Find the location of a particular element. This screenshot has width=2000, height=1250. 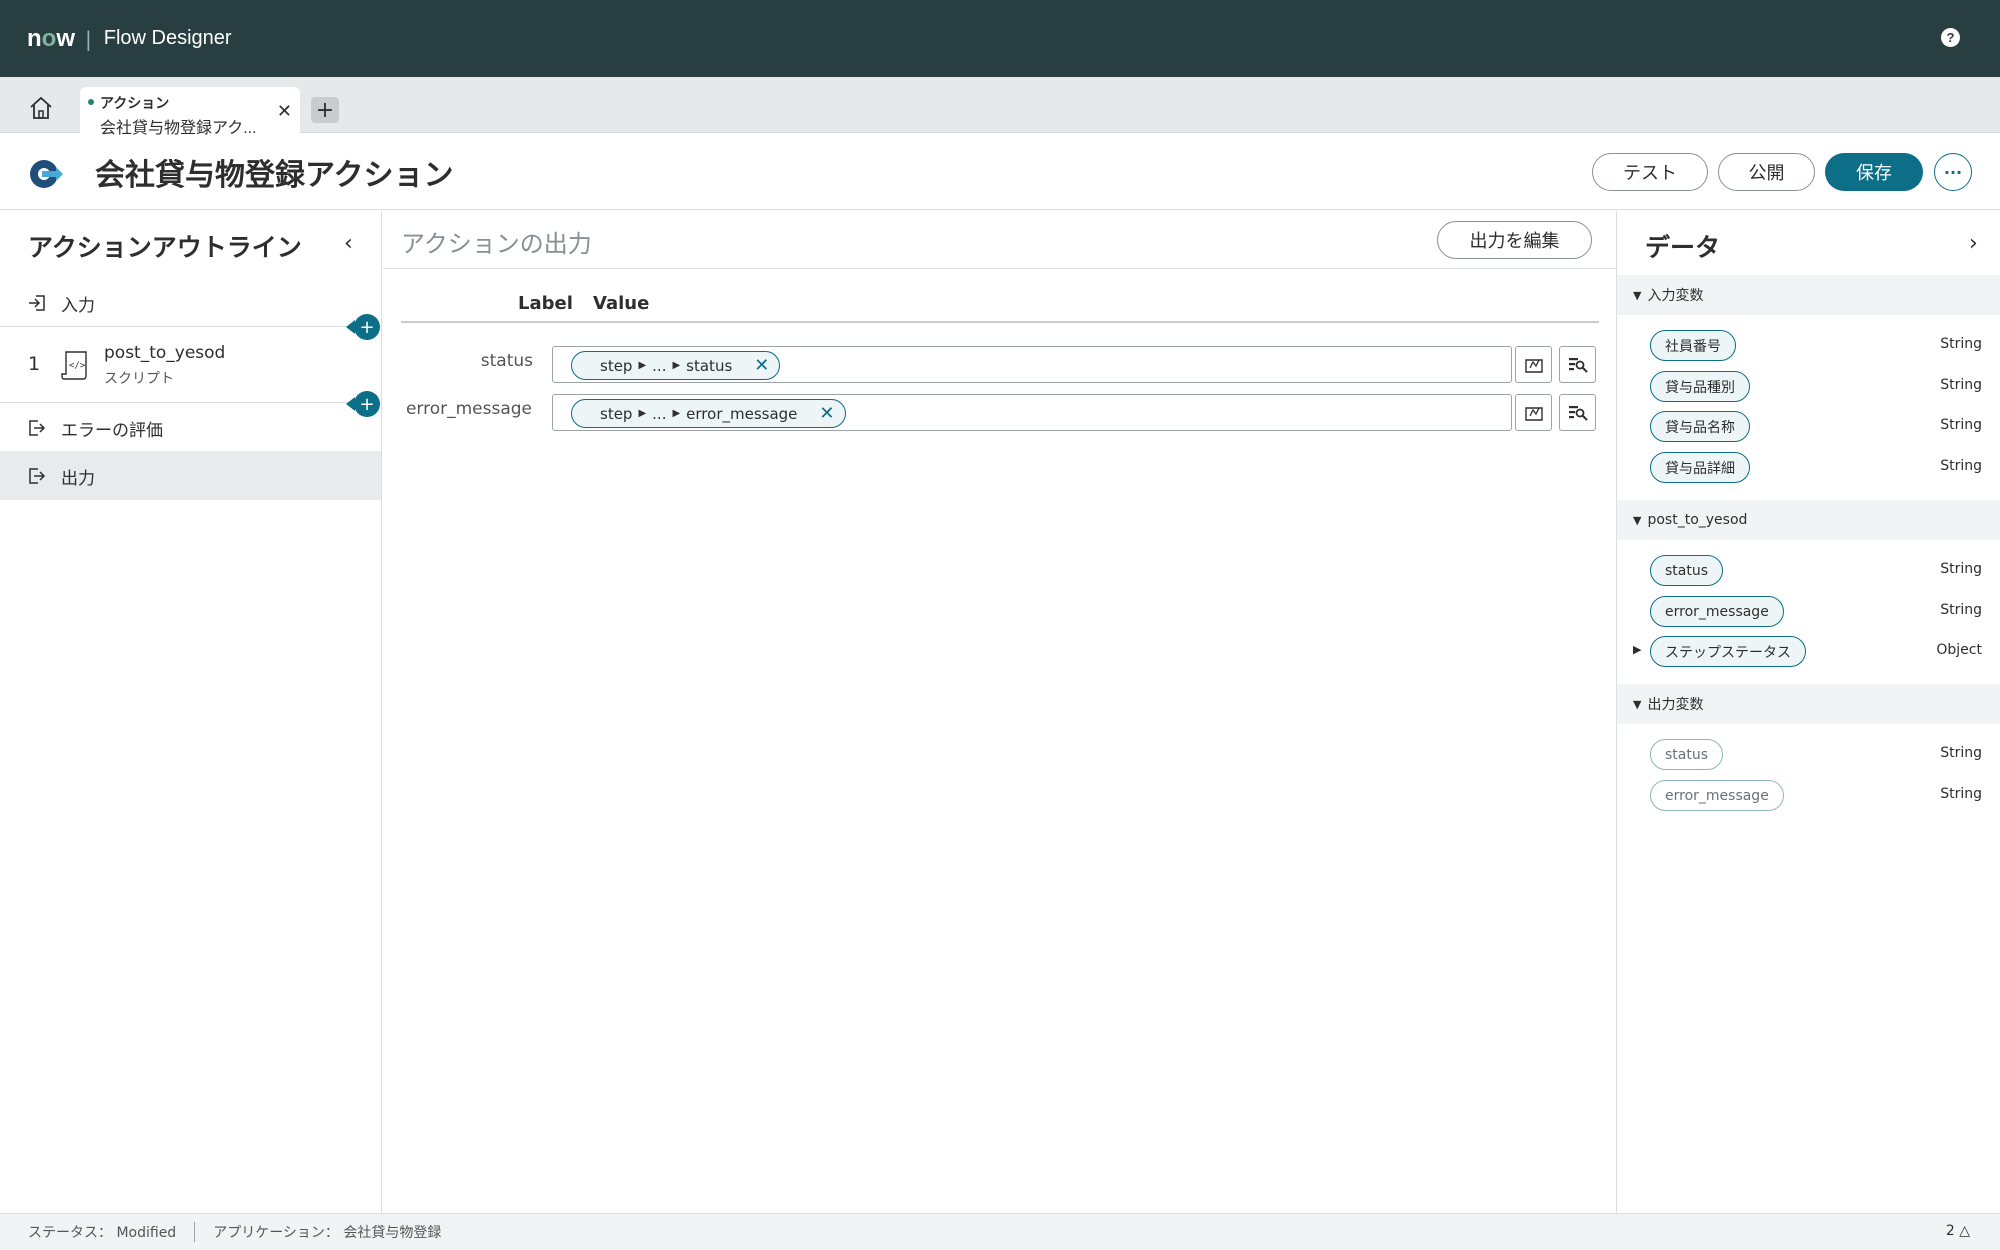

section-header-output-variables: ▼ 出力変数 is located at coordinates (1808, 704).